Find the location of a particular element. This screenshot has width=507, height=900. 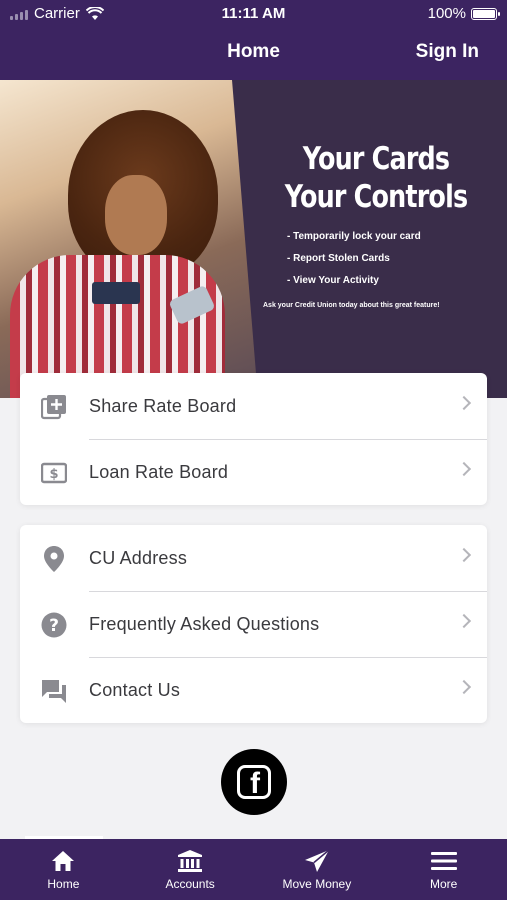

banner-headline-line-1: Your Cards is located at coordinates (376, 159).